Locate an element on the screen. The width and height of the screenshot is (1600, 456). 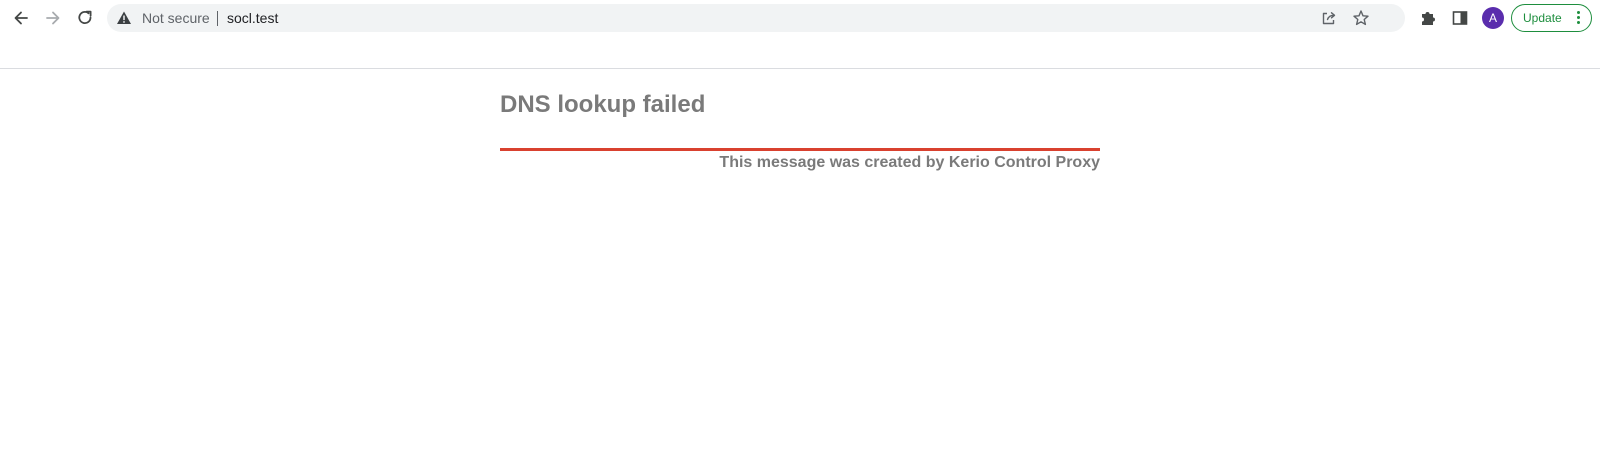
side-panel-icon is located at coordinates (1460, 18).